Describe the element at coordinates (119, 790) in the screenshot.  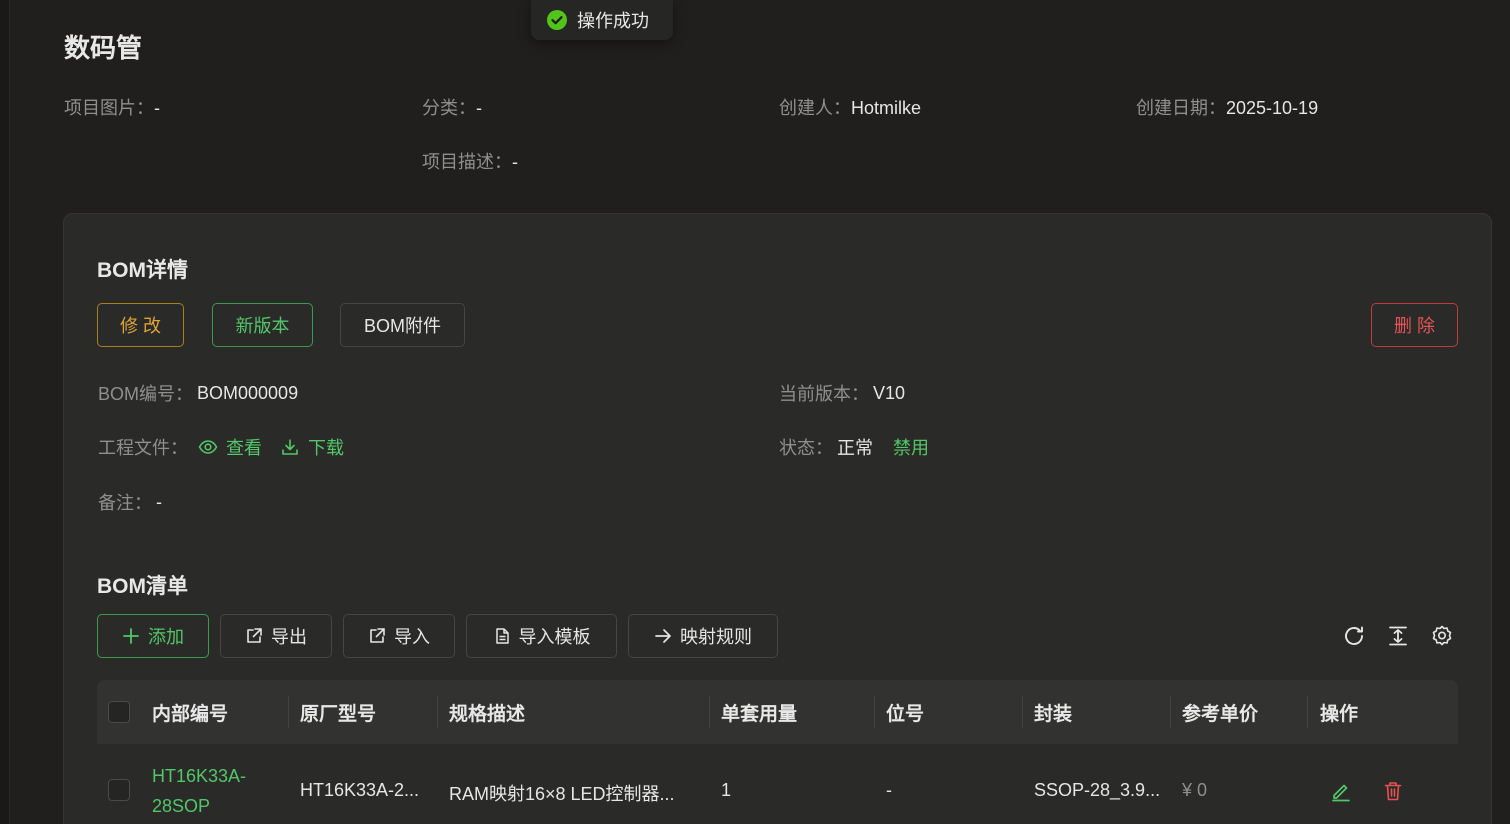
I see `row-checkbox` at that location.